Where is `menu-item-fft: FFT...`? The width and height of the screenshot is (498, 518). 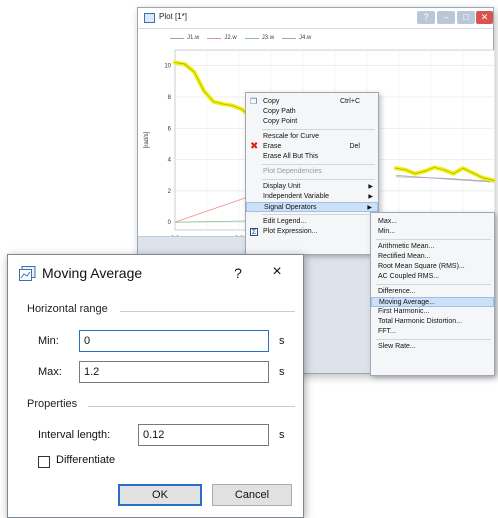
menu-item-fft: FFT... is located at coordinates (432, 332).